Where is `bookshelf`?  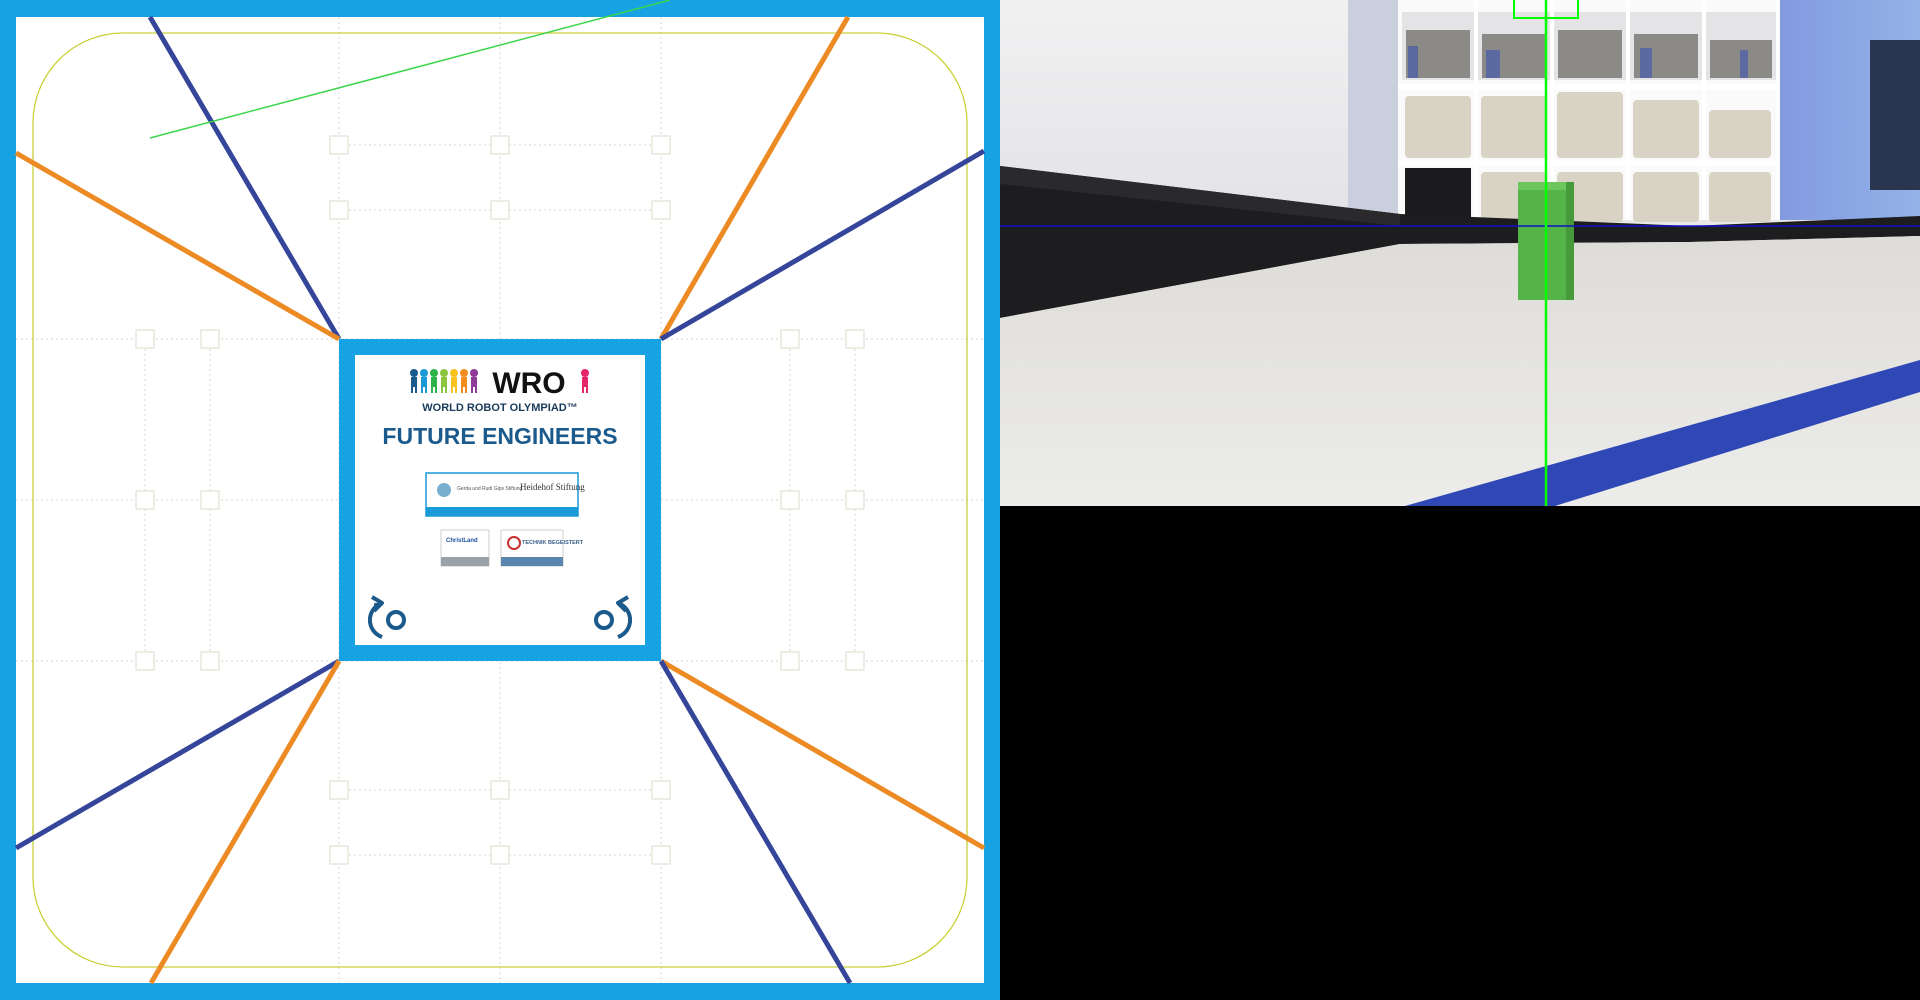 bookshelf is located at coordinates (1589, 111).